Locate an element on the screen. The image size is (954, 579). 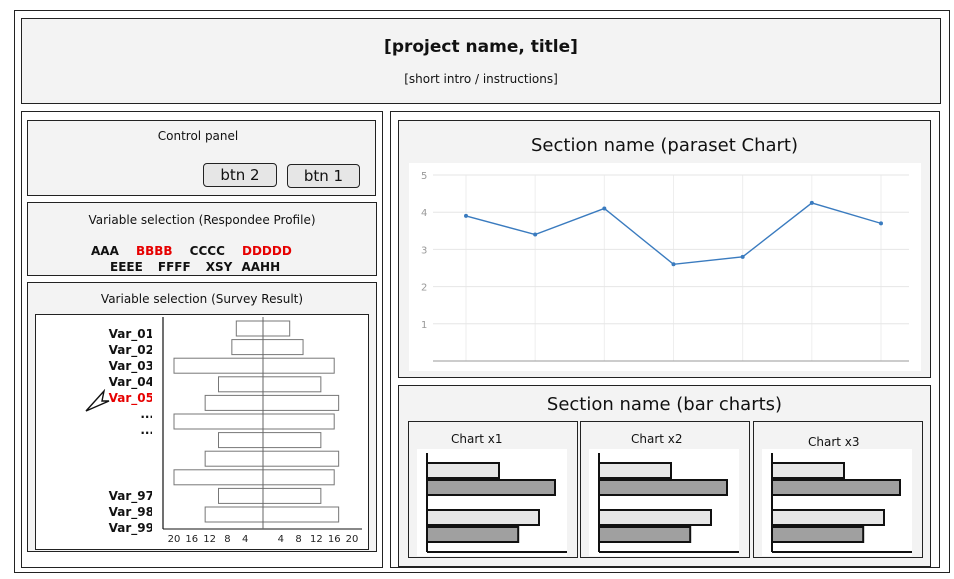
mouse-pointer-icon is located at coordinates (97, 400).